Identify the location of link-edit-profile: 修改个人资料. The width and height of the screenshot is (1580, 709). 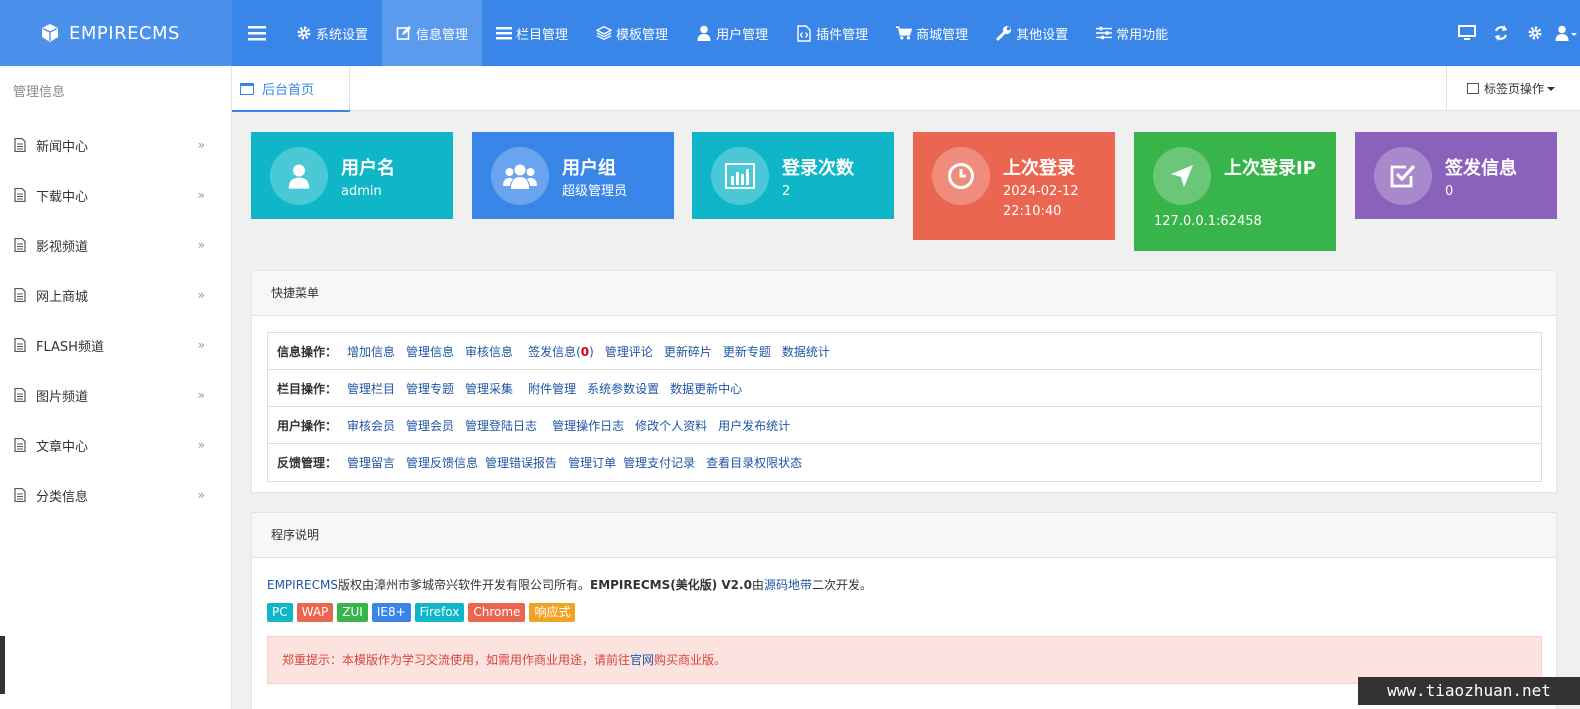
(671, 425).